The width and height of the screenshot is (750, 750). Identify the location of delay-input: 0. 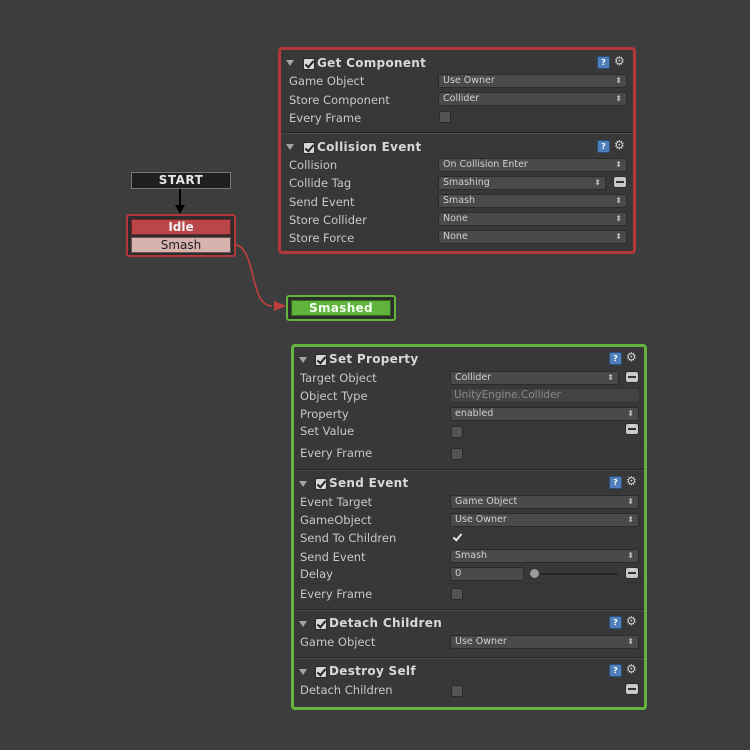
(487, 574).